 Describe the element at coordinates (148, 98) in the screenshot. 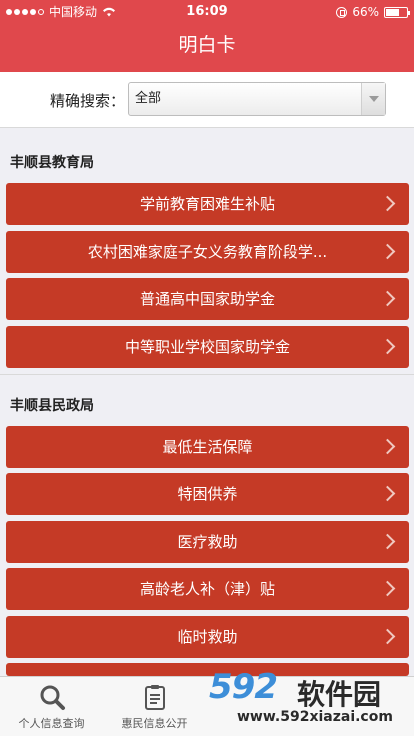

I see `search-select-value: 全部` at that location.